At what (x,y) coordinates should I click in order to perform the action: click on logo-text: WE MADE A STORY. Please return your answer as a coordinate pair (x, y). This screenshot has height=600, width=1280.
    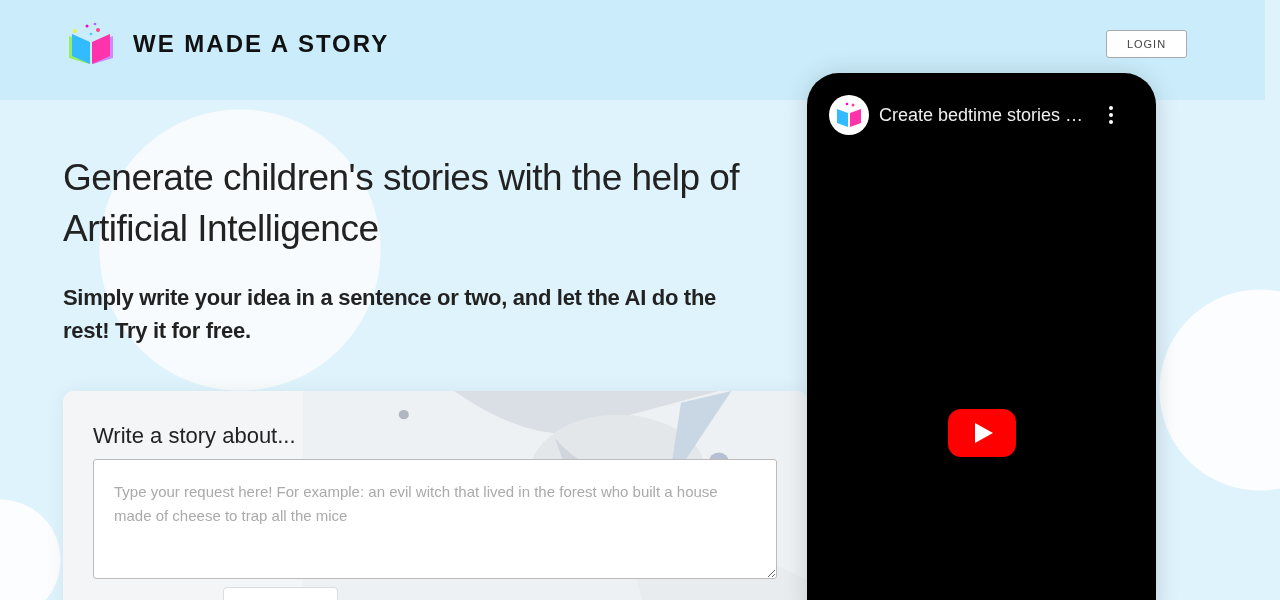
    Looking at the image, I should click on (261, 44).